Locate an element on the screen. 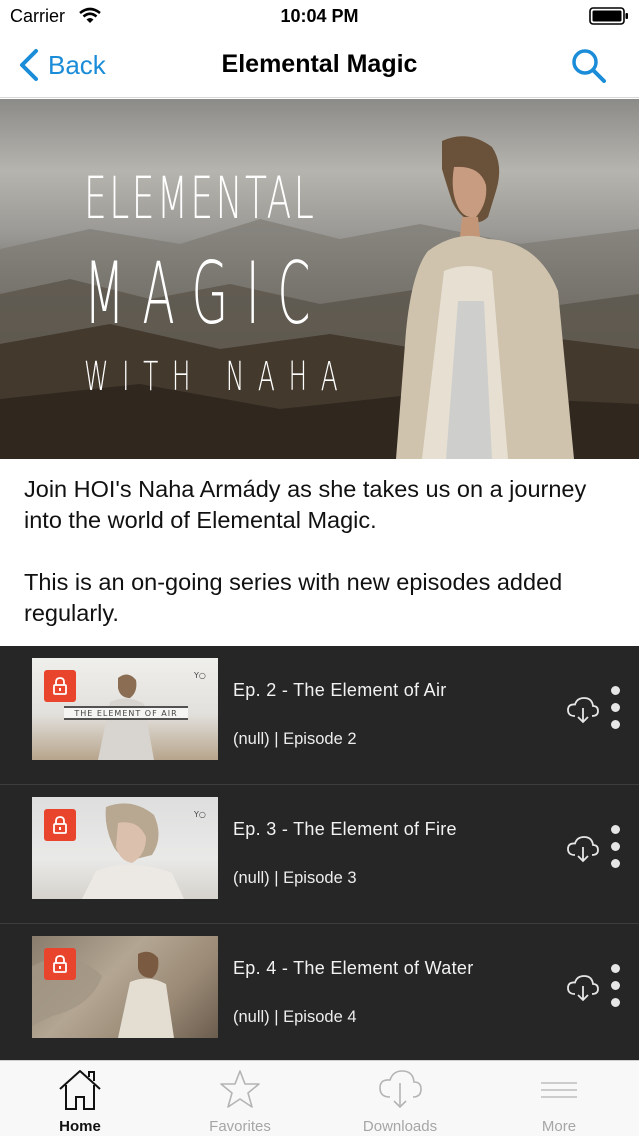 This screenshot has height=1136, width=639. episode-thumbnail: THE ELEMENT OF AIR Y○ is located at coordinates (125, 709).